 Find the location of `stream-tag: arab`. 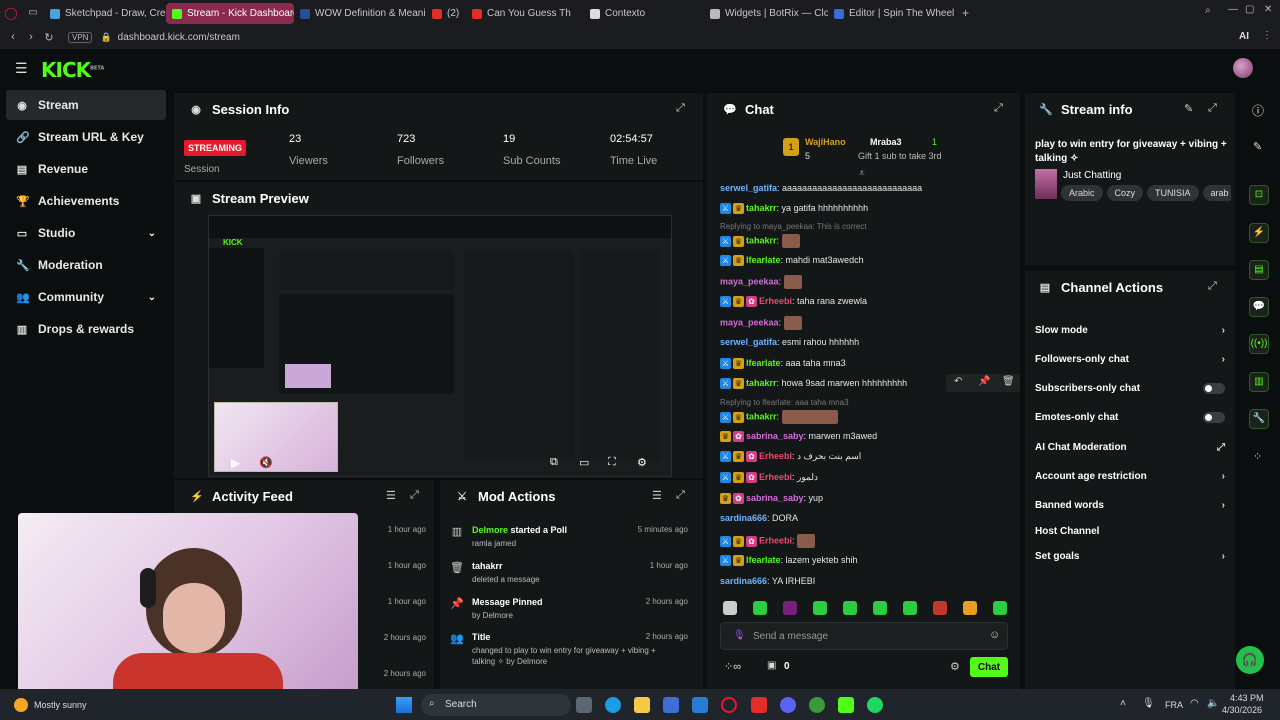

stream-tag: arab is located at coordinates (1216, 193).